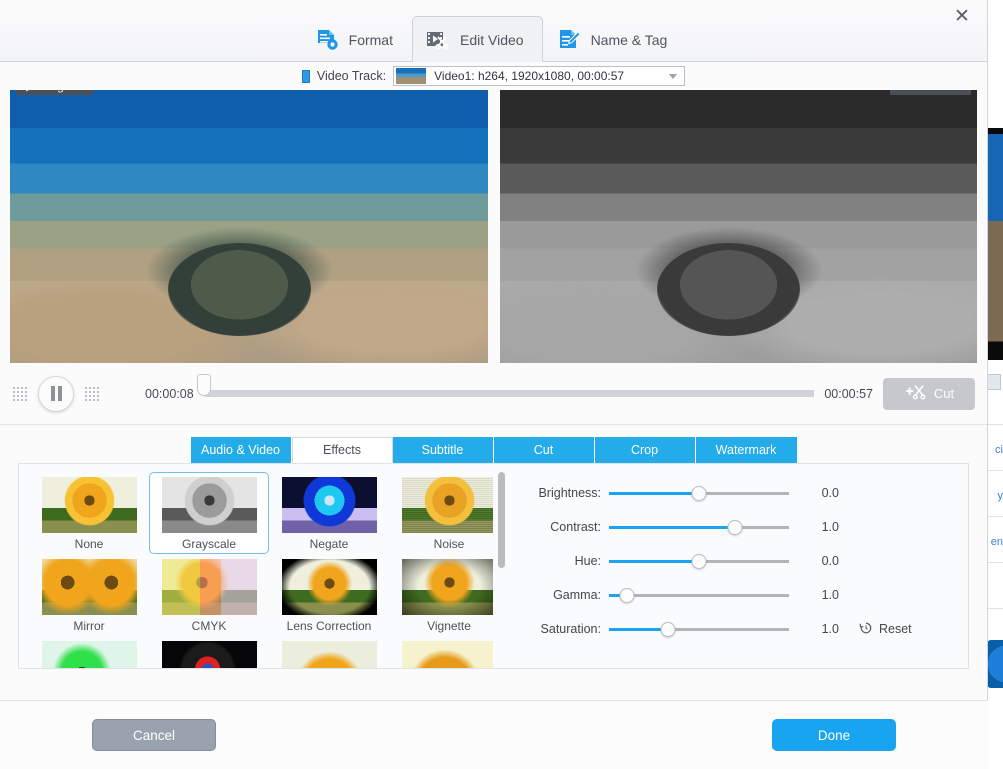 The height and width of the screenshot is (769, 1003). What do you see at coordinates (962, 16) in the screenshot?
I see `close-icon: ✕` at bounding box center [962, 16].